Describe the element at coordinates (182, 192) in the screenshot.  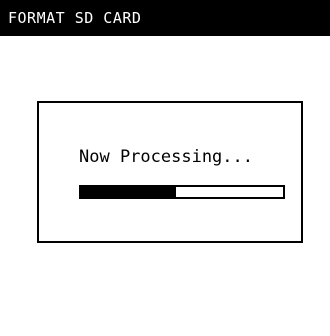
I see `progress-bar` at that location.